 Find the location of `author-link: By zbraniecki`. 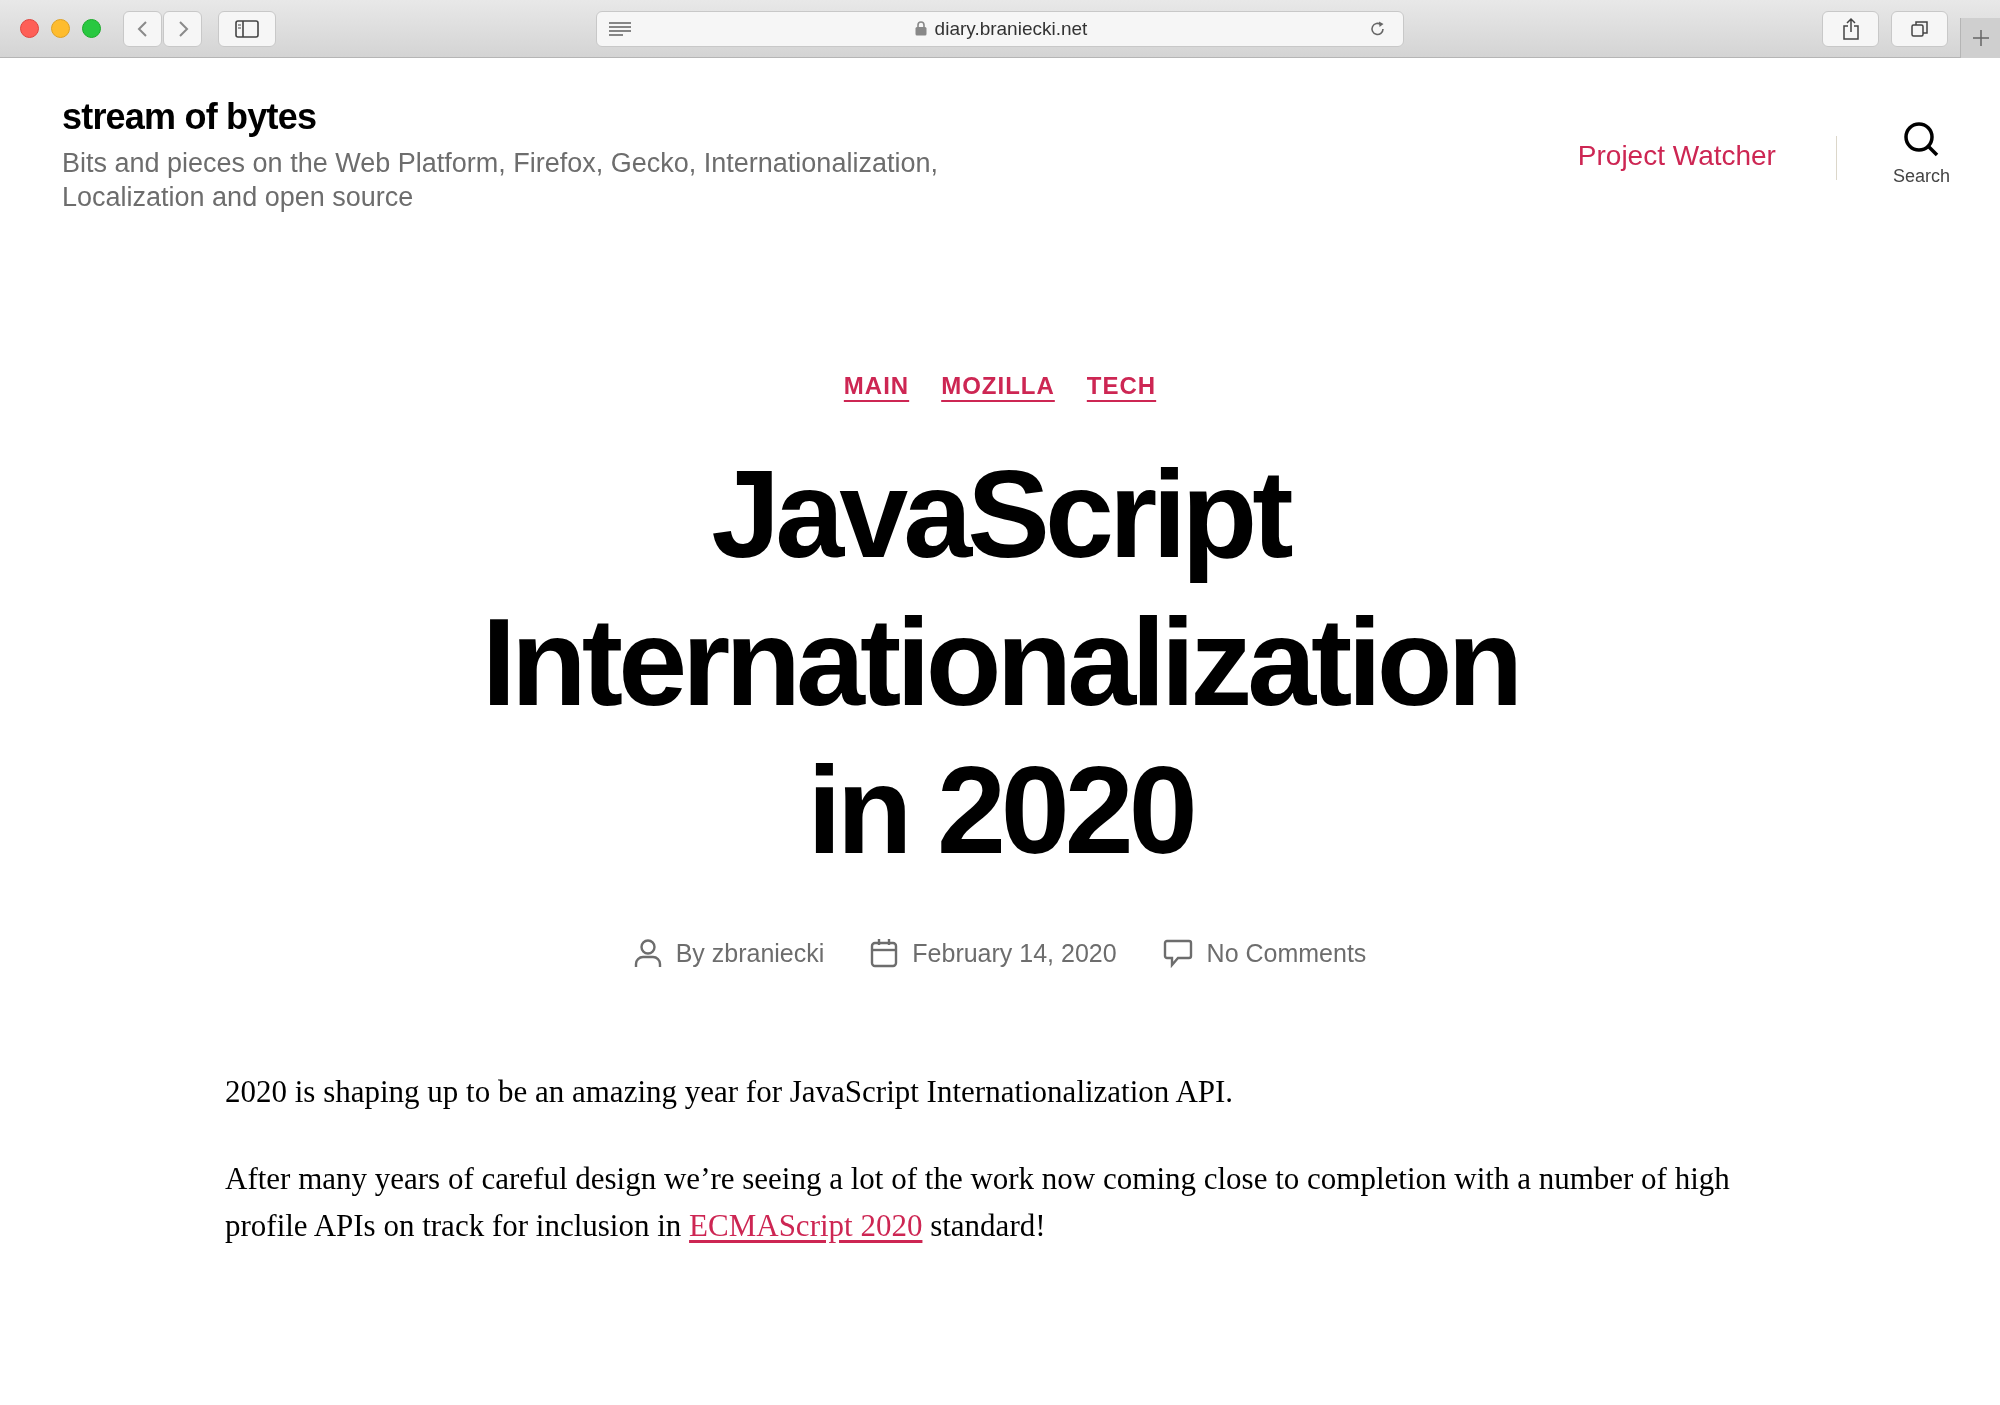

author-link: By zbraniecki is located at coordinates (750, 953).